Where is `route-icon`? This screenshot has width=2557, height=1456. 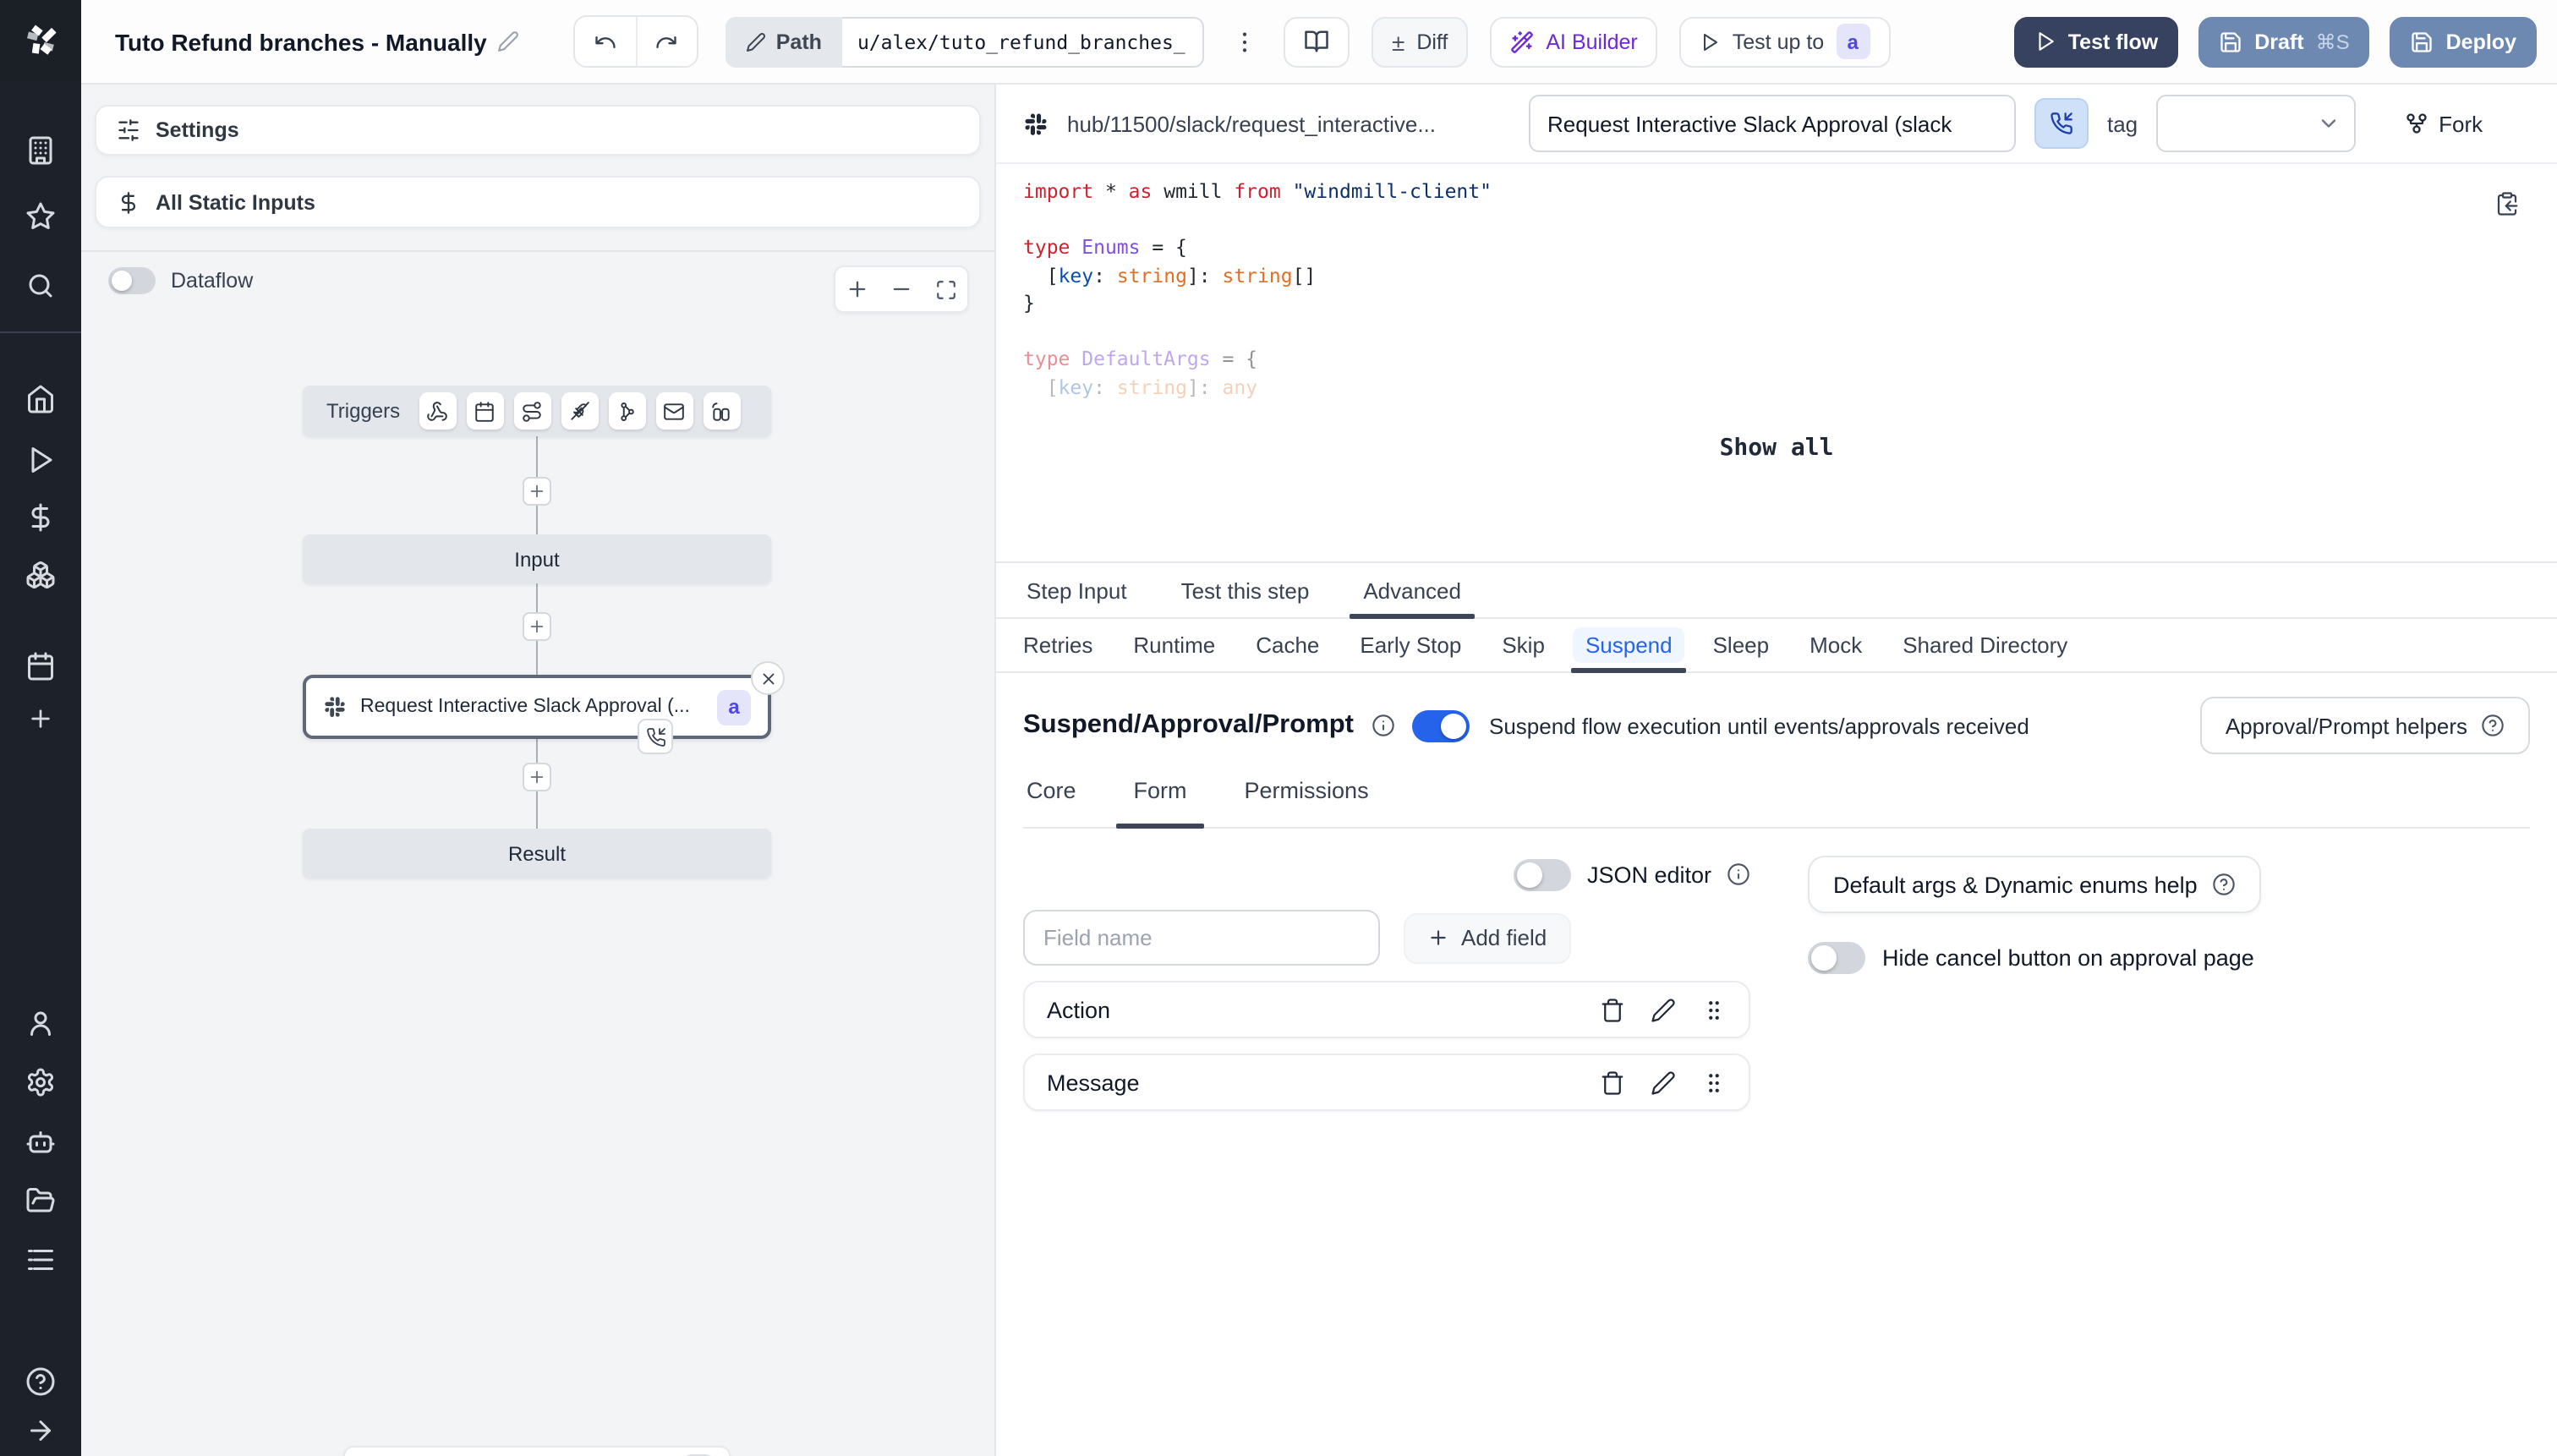
route-icon is located at coordinates (532, 411).